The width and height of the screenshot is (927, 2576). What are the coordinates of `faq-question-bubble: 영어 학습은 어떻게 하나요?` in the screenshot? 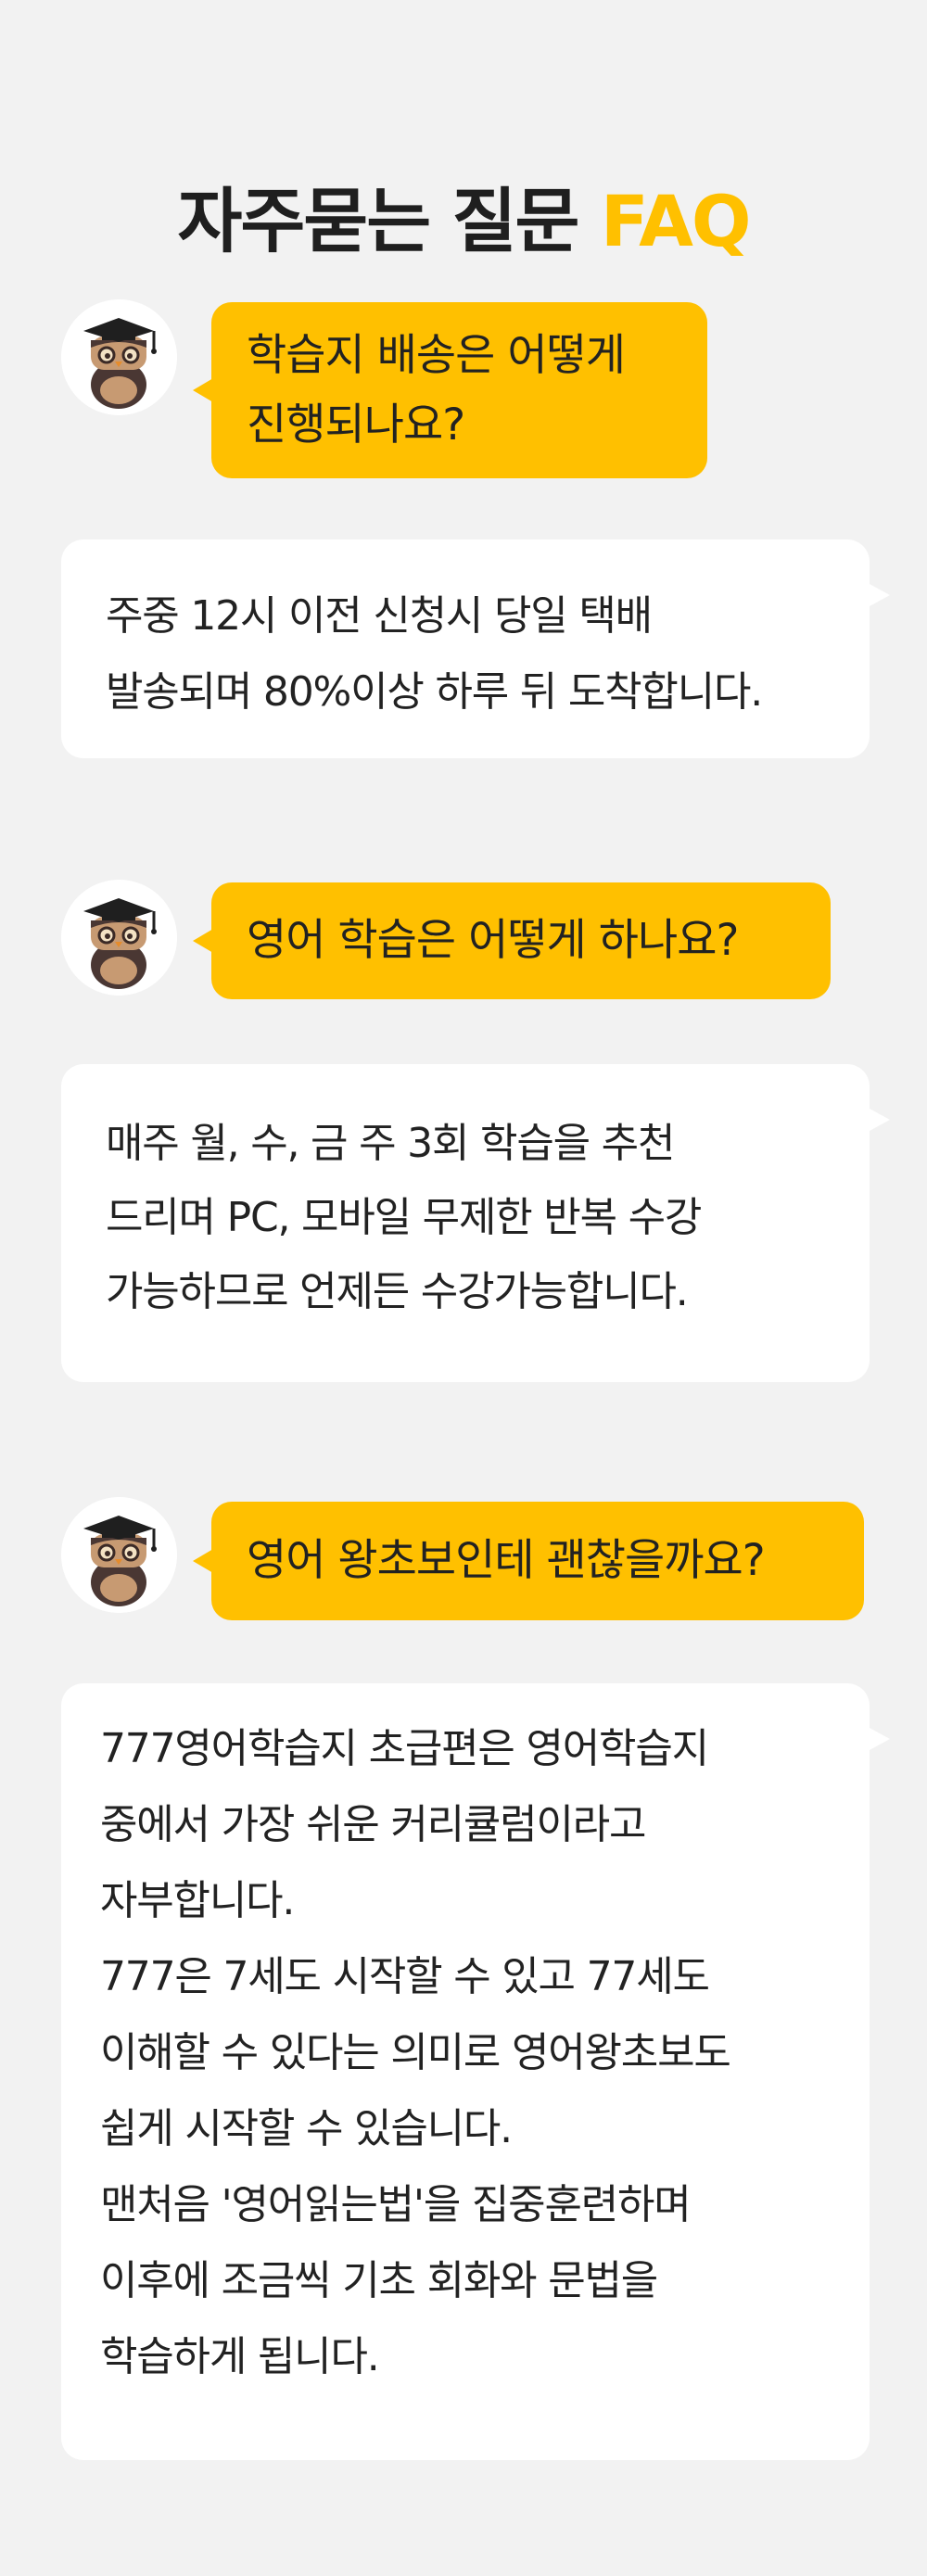 It's located at (512, 940).